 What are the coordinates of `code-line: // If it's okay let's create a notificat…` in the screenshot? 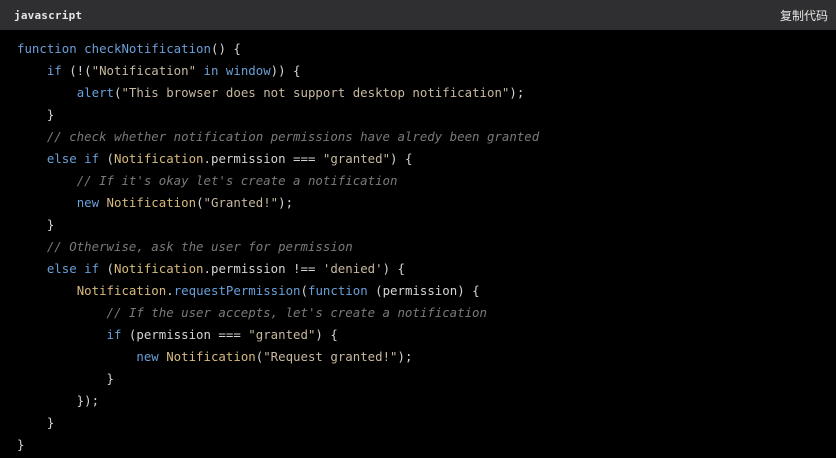 It's located at (426, 181).